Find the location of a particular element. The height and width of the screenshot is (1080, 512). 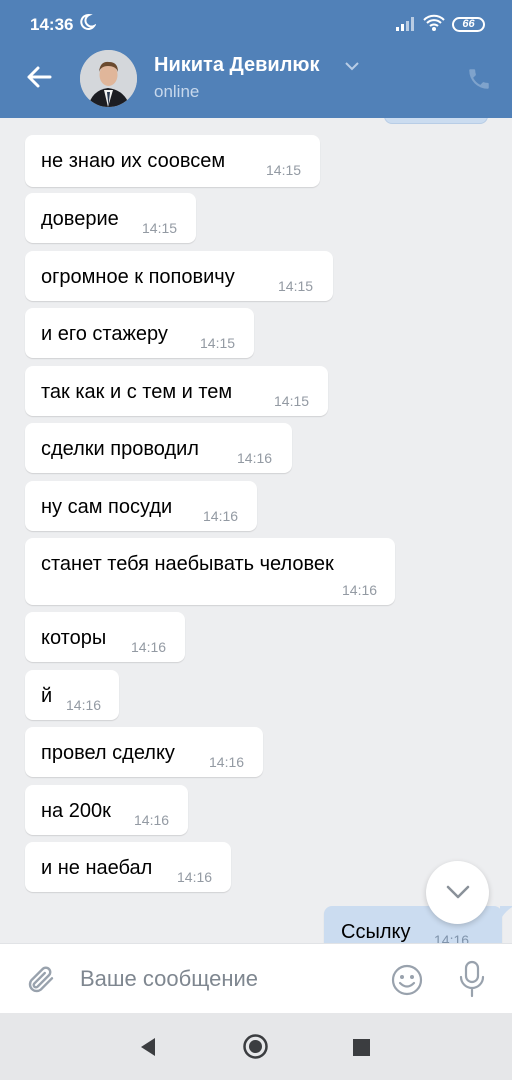

message-text: так как и с тем и тем is located at coordinates (137, 392).